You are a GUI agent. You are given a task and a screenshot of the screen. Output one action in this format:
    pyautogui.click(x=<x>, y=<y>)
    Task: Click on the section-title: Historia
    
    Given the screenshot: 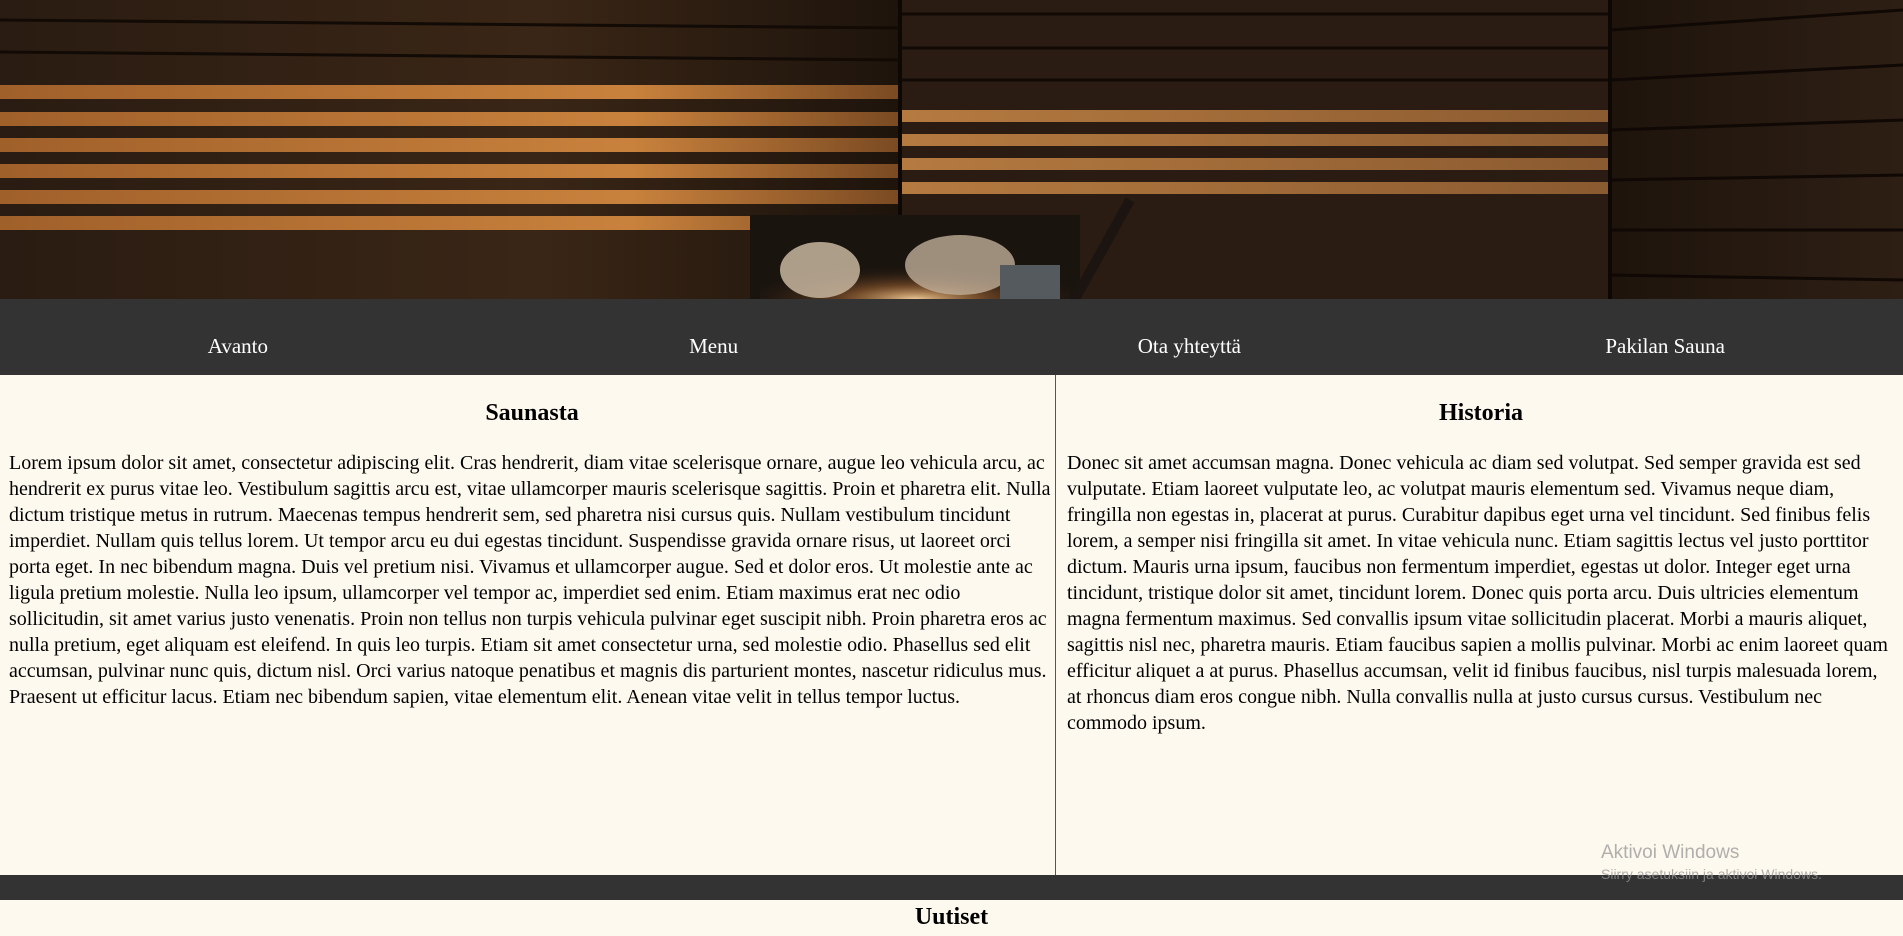 What is the action you would take?
    pyautogui.click(x=1481, y=413)
    